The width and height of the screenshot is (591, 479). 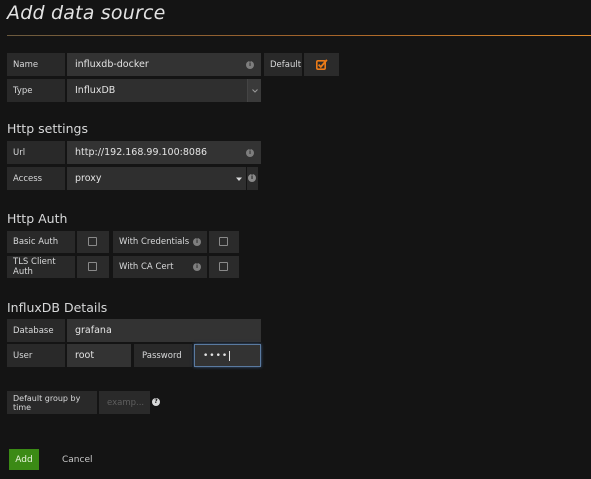 What do you see at coordinates (141, 152) in the screenshot?
I see `url-value: http://192.168.99.100:8086` at bounding box center [141, 152].